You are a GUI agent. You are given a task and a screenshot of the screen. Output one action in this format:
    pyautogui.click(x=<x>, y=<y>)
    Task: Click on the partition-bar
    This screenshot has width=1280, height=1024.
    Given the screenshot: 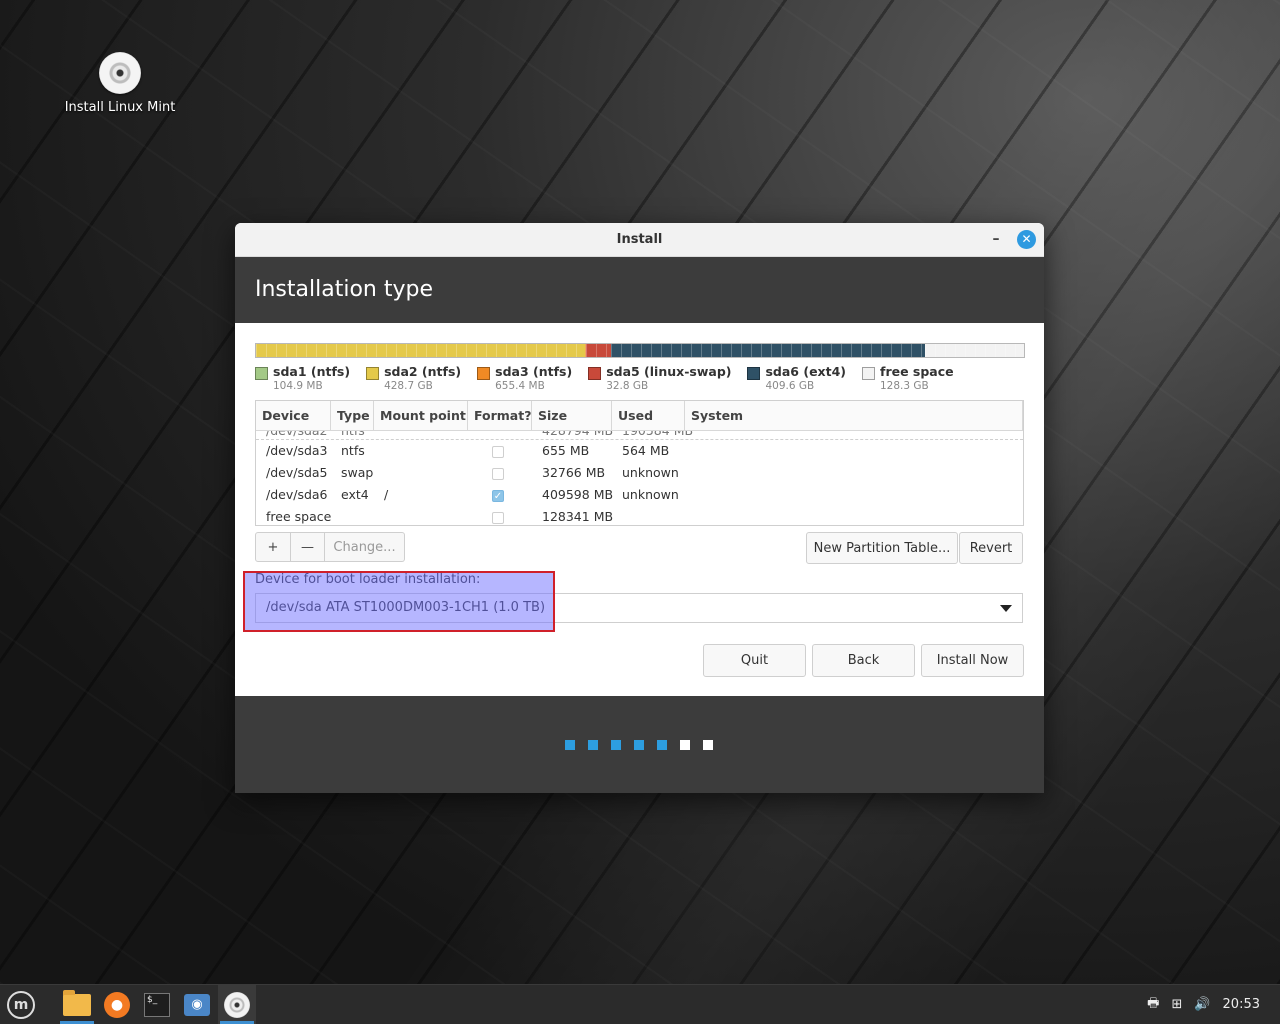 What is the action you would take?
    pyautogui.click(x=640, y=350)
    